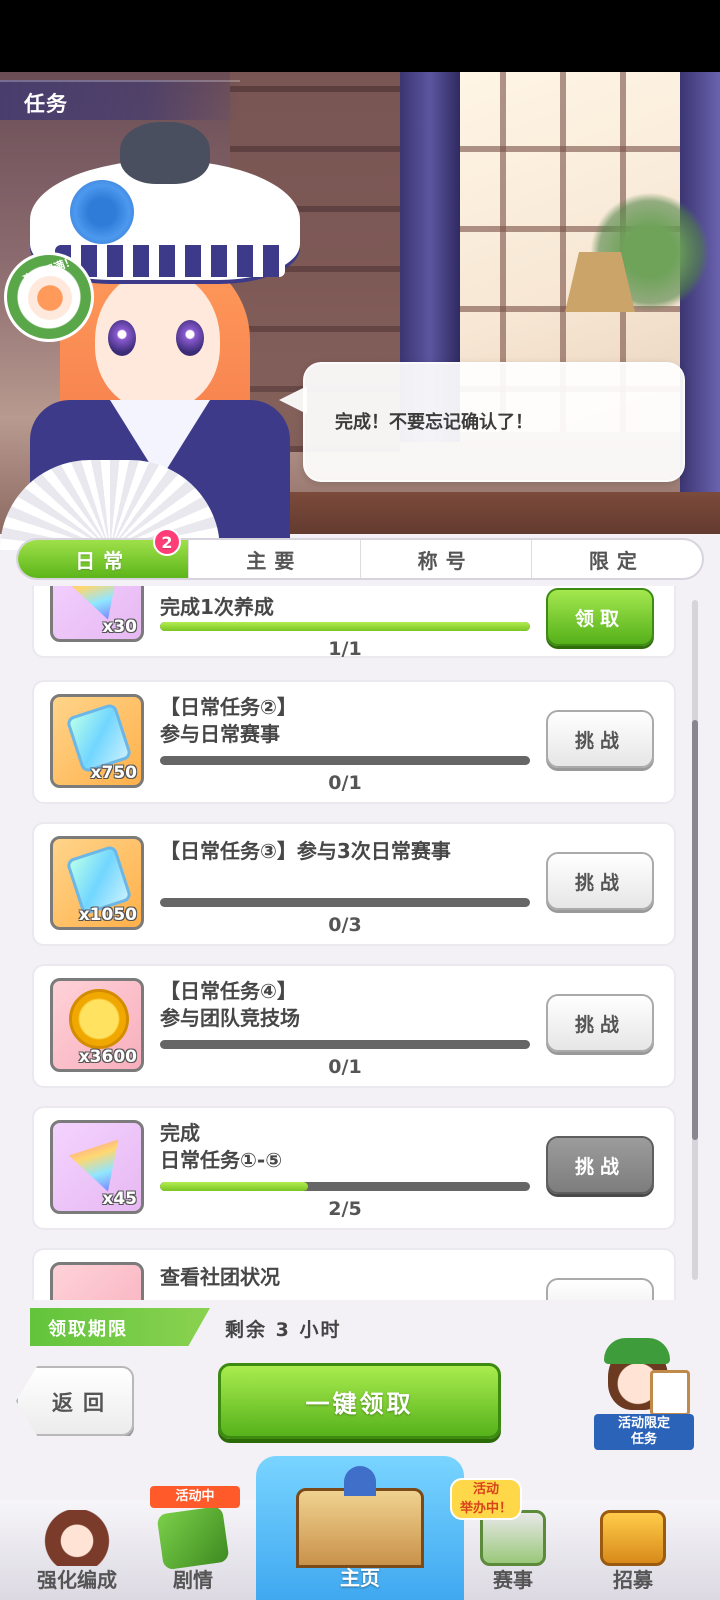  I want to click on story-book-icon, so click(193, 1538).